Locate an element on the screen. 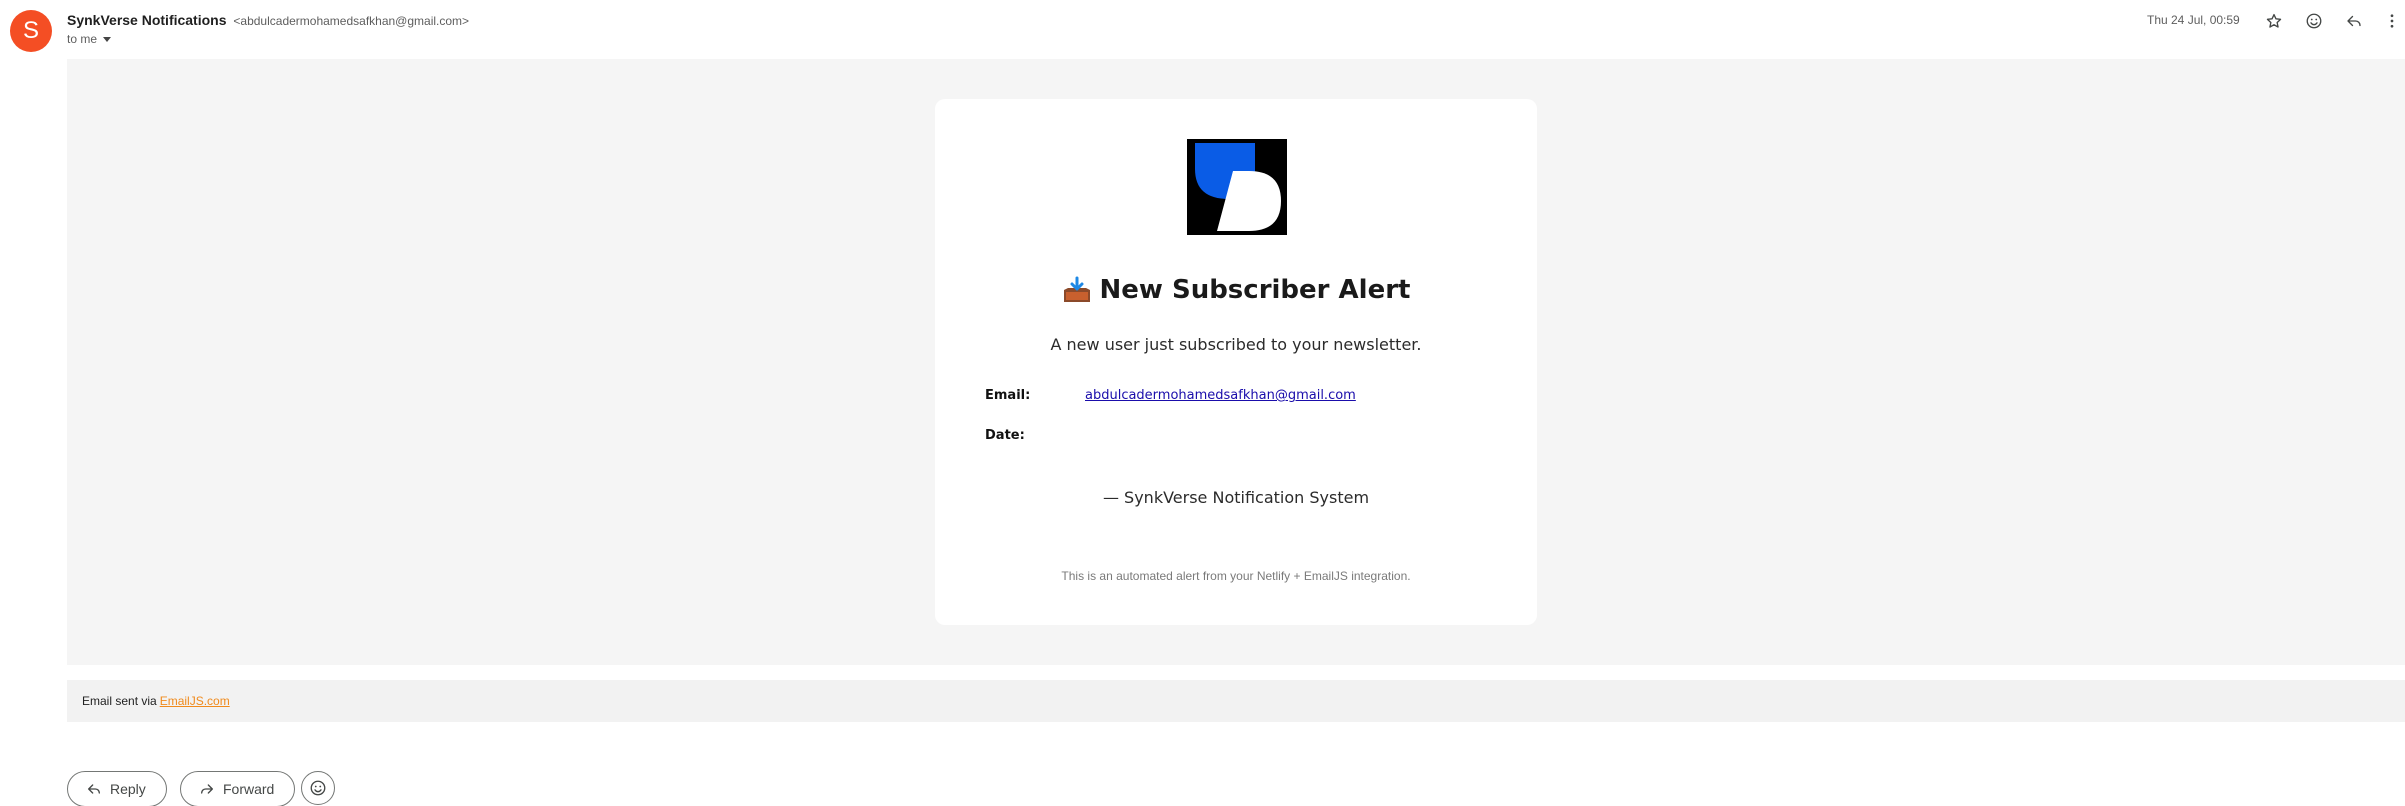 The width and height of the screenshot is (2405, 806). emoji-reaction-icon is located at coordinates (2314, 21).